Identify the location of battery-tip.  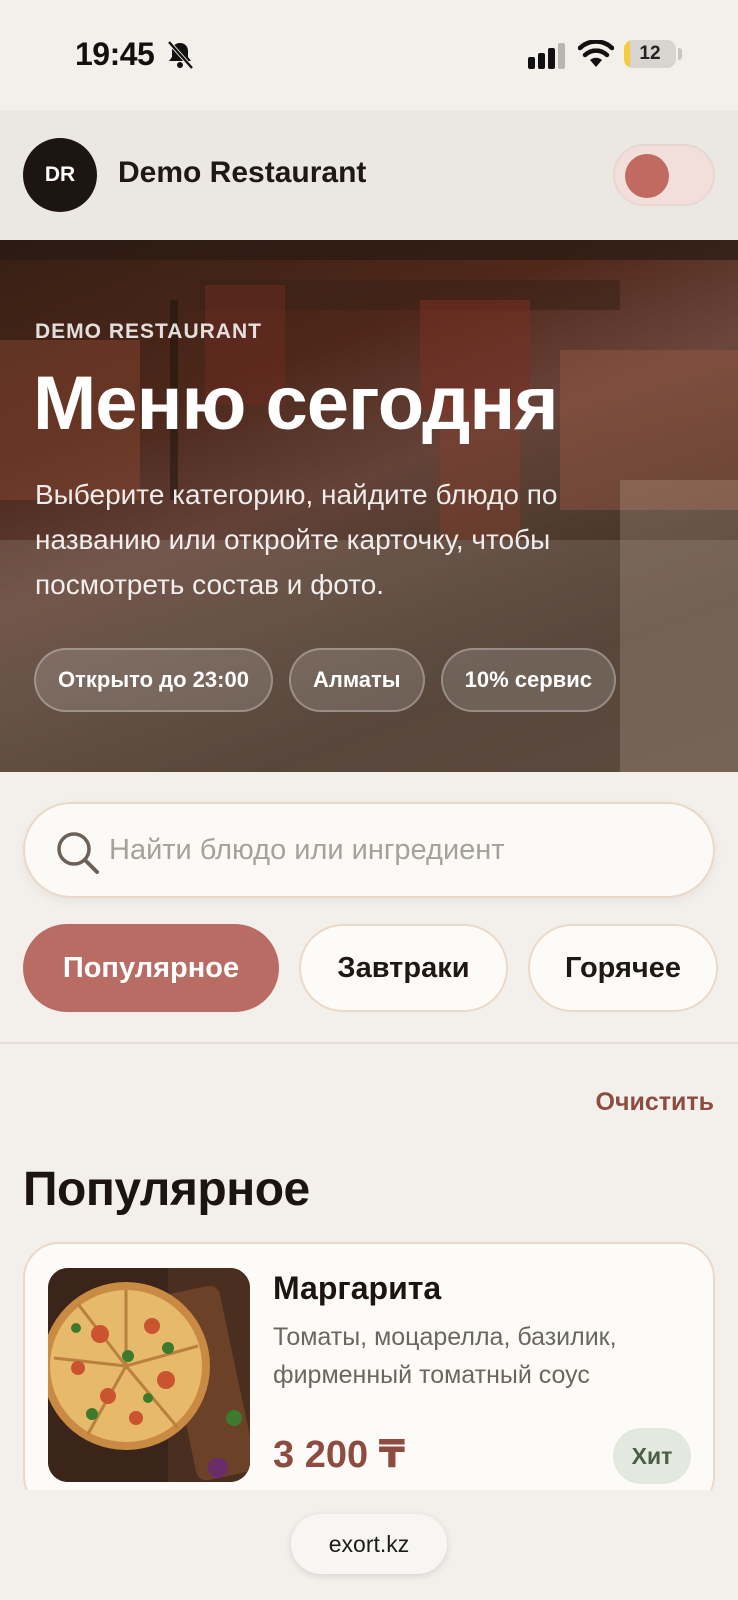
(680, 54).